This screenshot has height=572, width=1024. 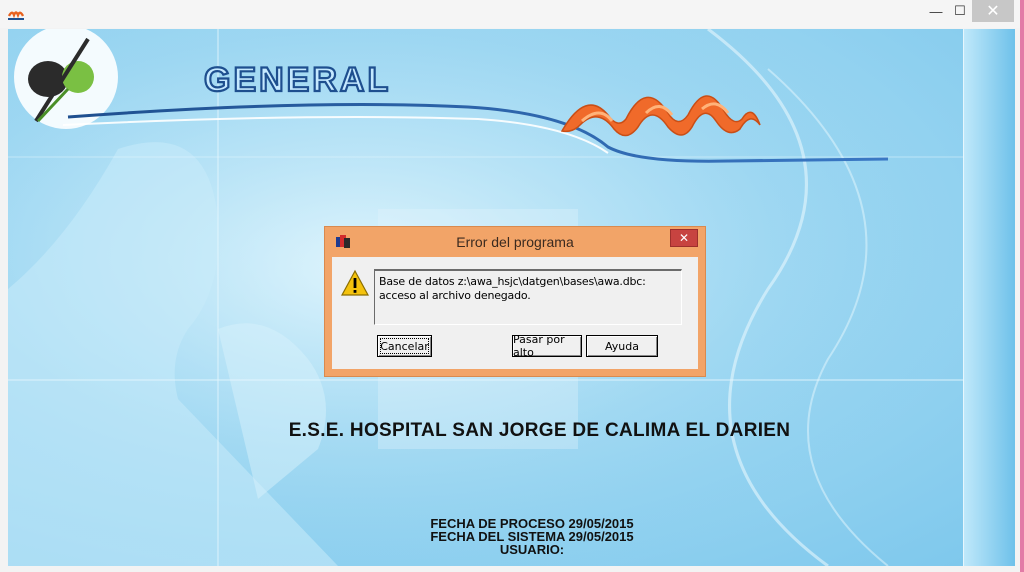 I want to click on general-logo-text: GENERAL, so click(x=297, y=80).